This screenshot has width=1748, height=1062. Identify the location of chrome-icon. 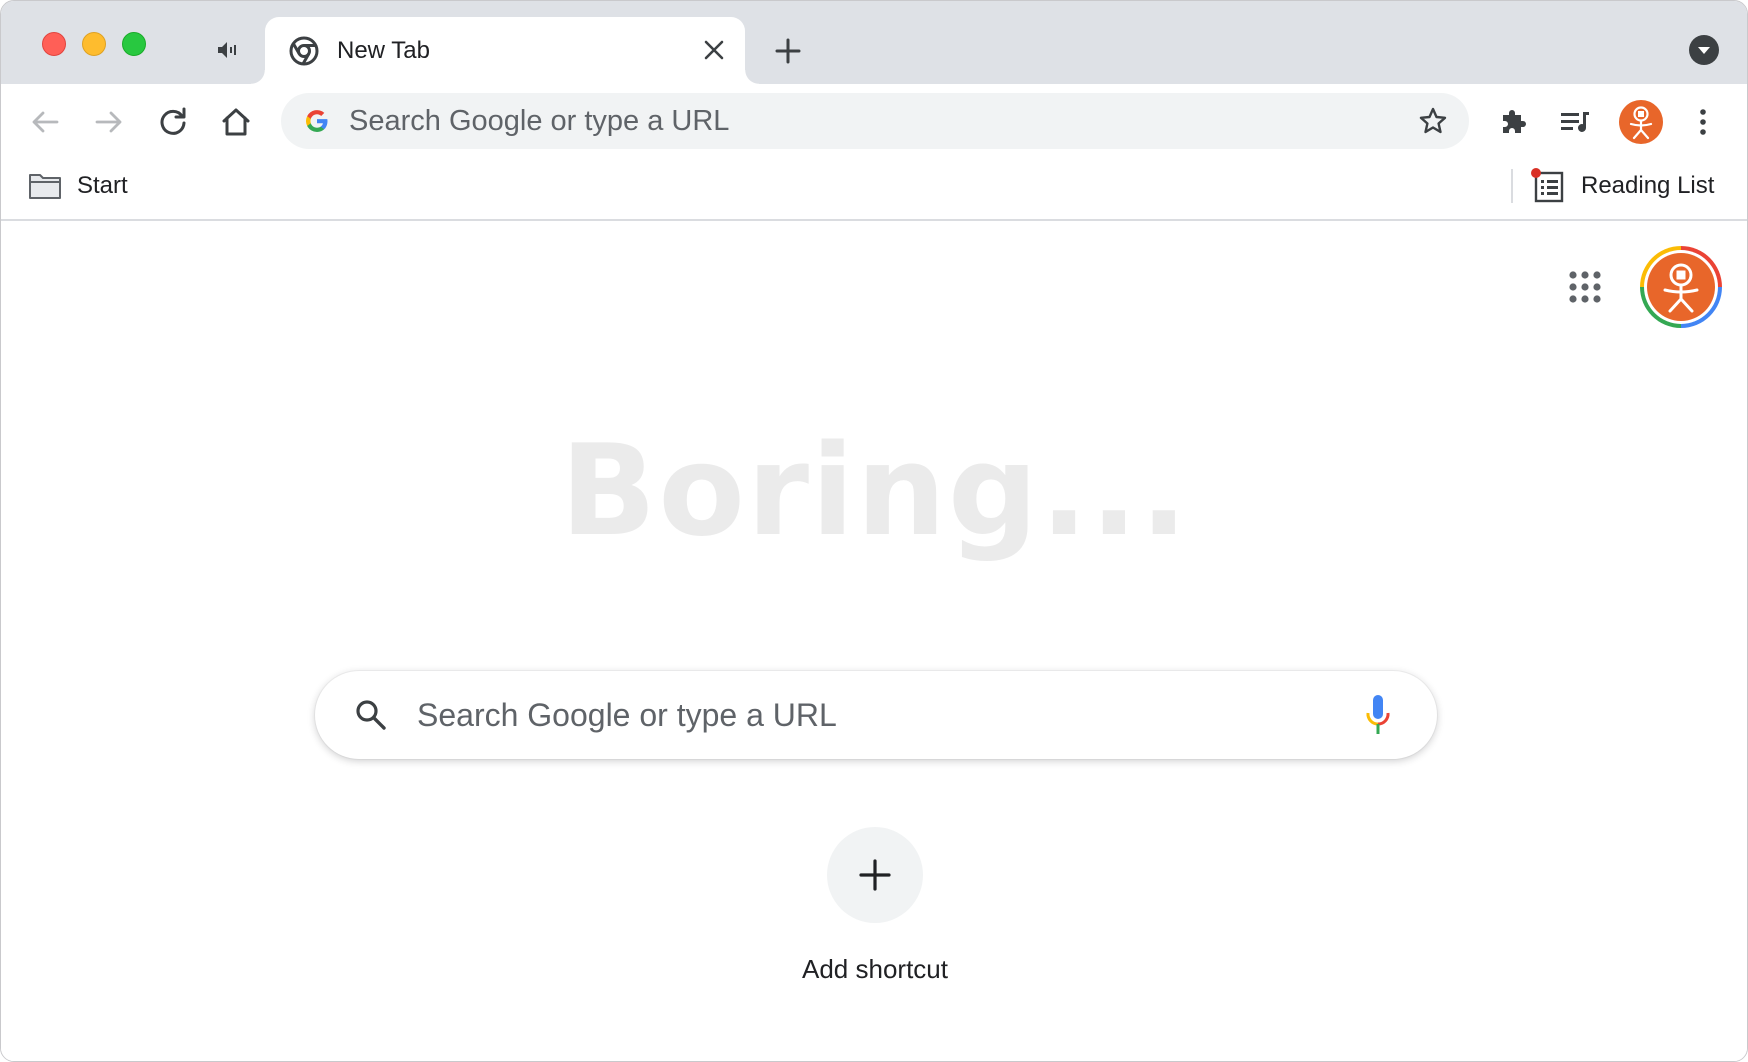
(304, 51).